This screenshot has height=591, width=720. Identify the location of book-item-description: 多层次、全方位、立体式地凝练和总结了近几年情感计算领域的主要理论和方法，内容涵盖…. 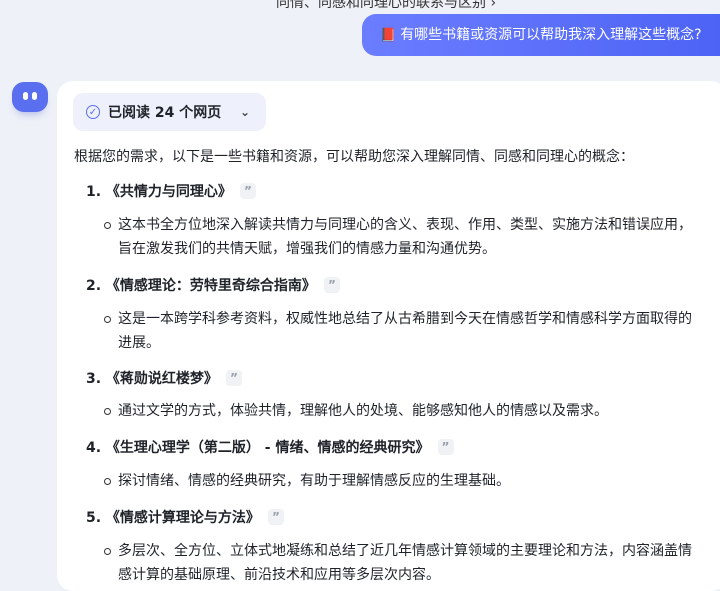
(402, 563).